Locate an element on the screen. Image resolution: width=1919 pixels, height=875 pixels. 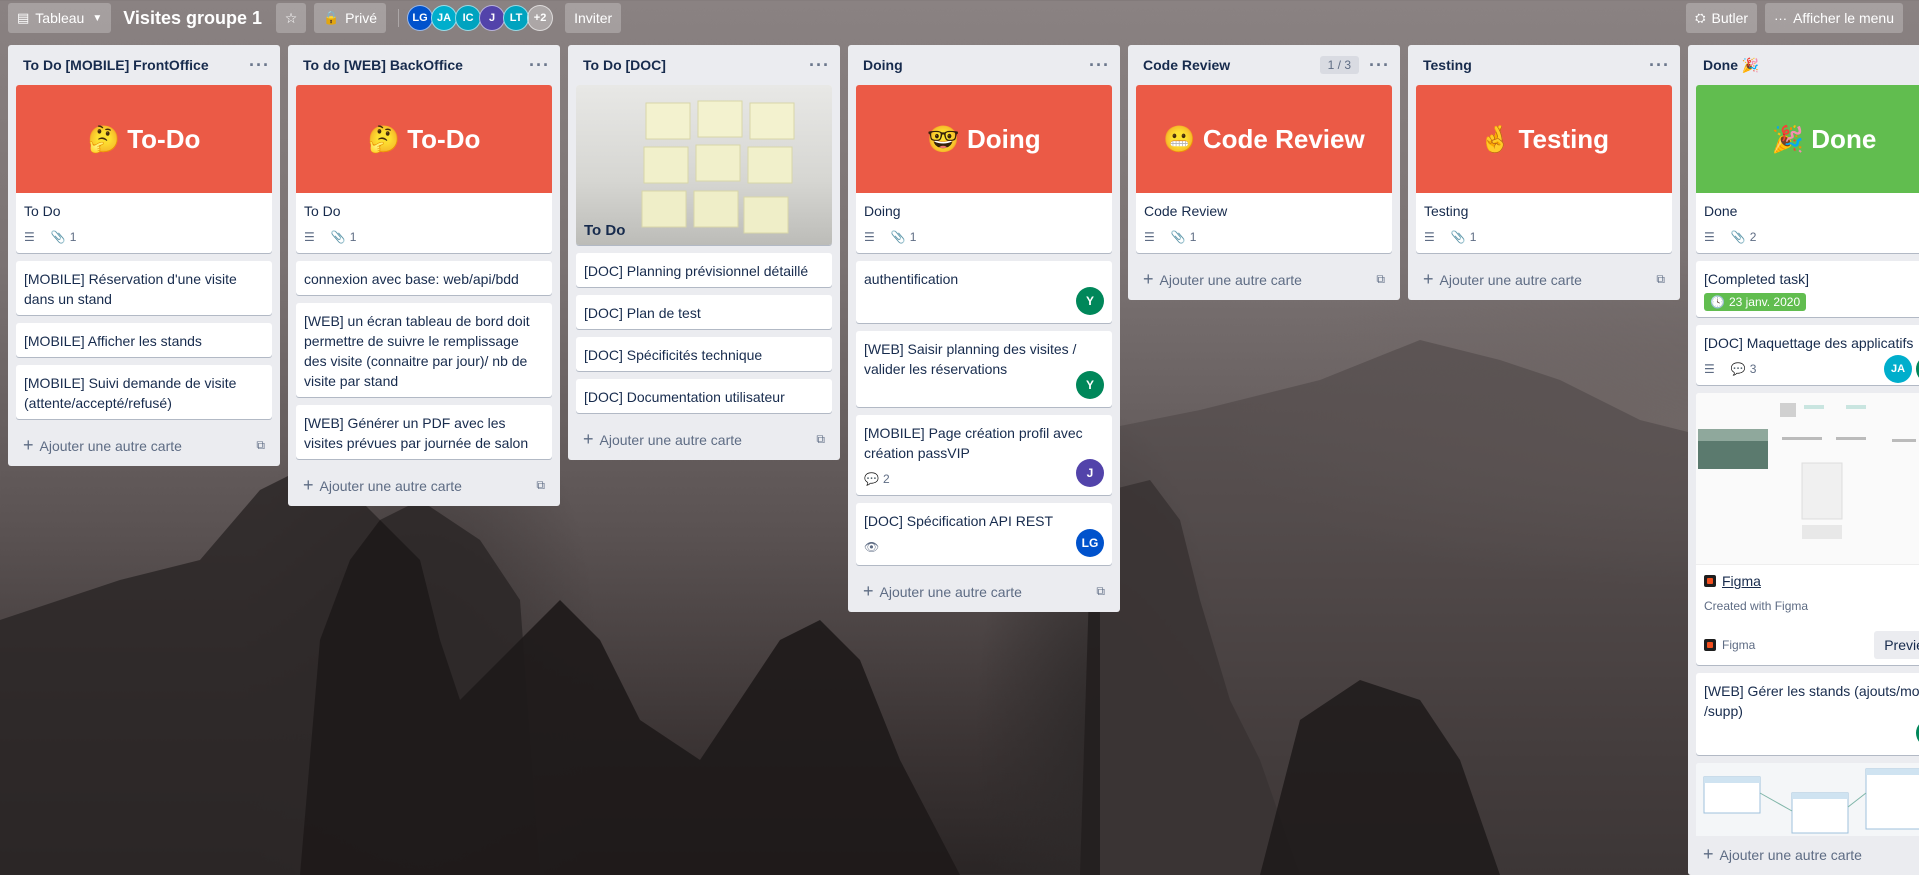
list-header: Doing ··· is located at coordinates (984, 65).